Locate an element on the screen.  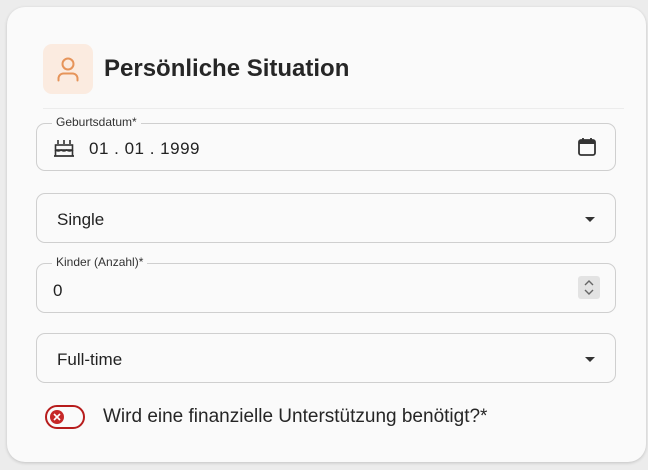
birthdate-field: Geburtsdatum* 01 . 01 . 1999 is located at coordinates (326, 143).